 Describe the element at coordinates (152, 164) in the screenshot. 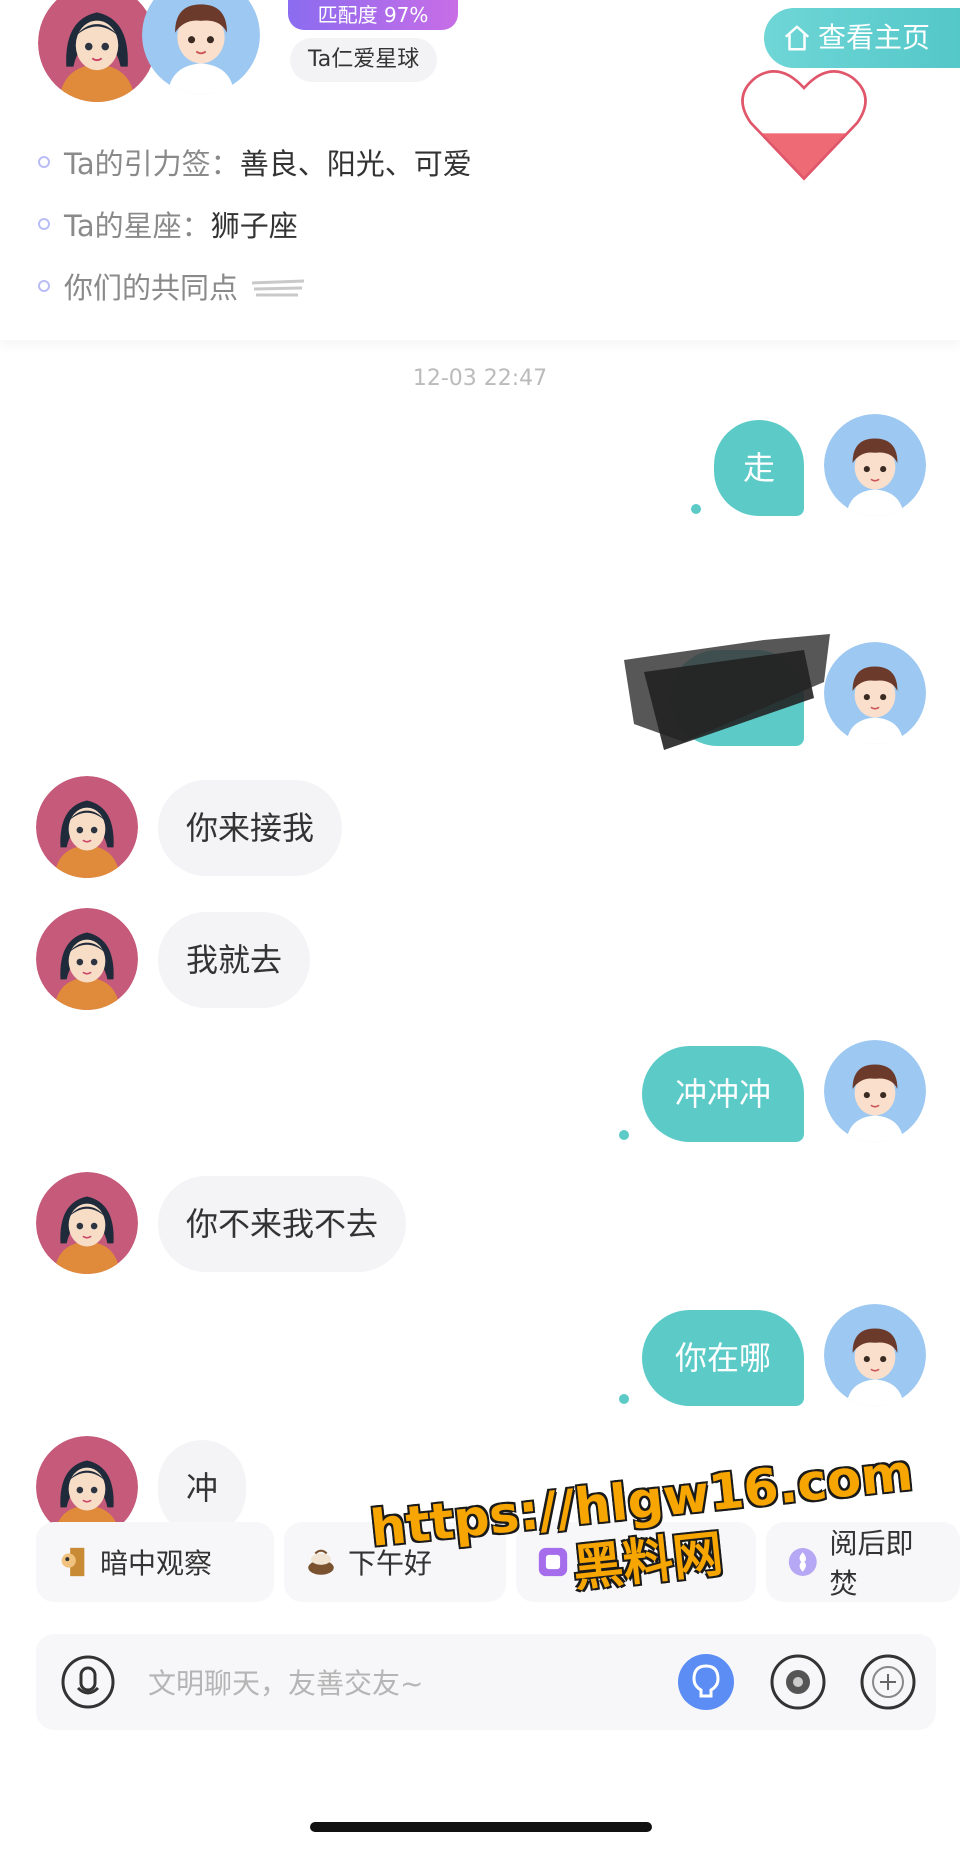

I see `info-label: Ta的引力签：` at that location.